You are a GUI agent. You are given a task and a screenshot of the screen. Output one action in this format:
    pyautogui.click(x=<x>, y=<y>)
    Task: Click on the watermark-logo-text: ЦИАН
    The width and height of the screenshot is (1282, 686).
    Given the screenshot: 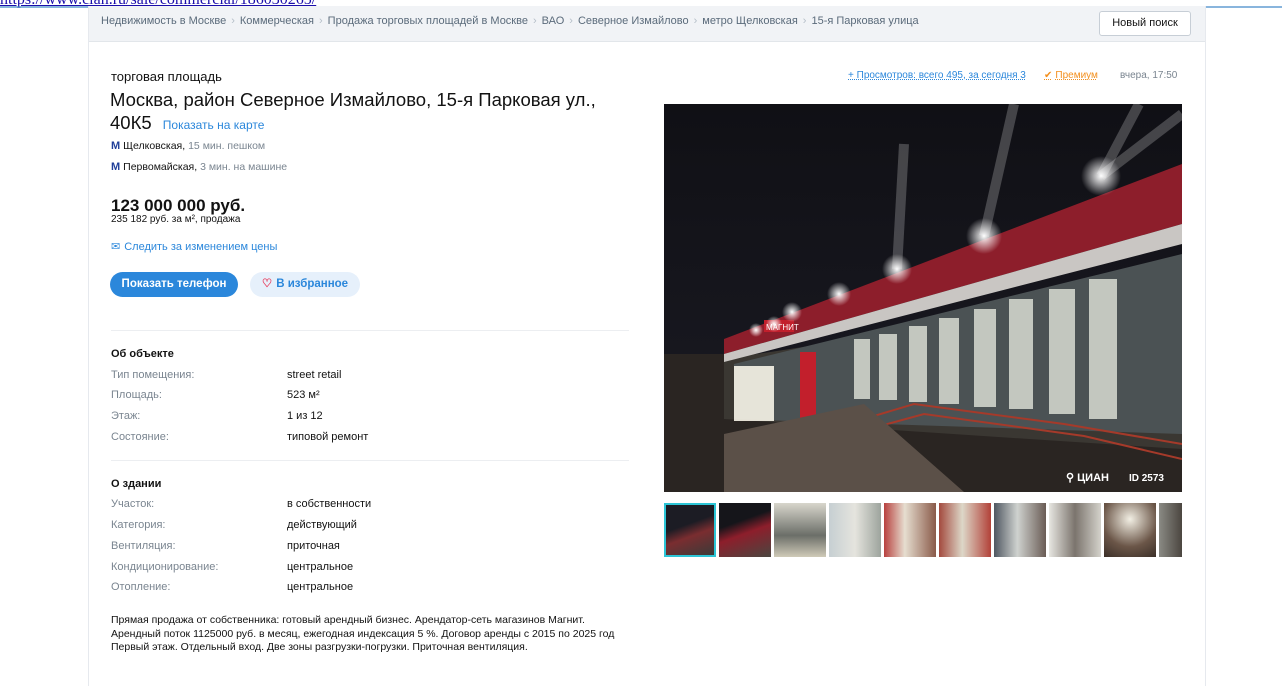 What is the action you would take?
    pyautogui.click(x=1093, y=478)
    